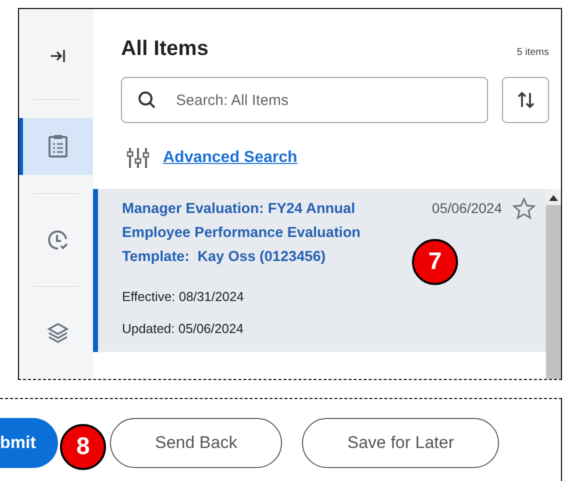 The image size is (578, 481). I want to click on clock-check-icon, so click(58, 239).